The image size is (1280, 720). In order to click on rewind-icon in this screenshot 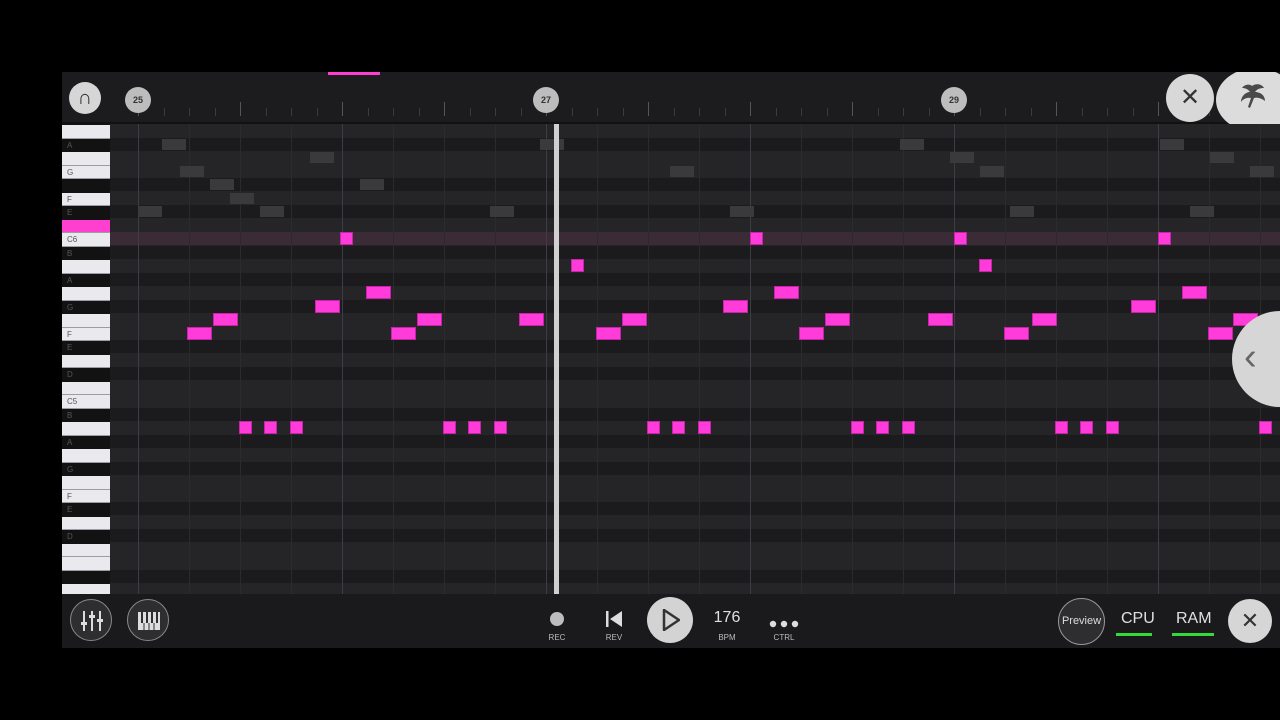, I will do `click(614, 619)`.